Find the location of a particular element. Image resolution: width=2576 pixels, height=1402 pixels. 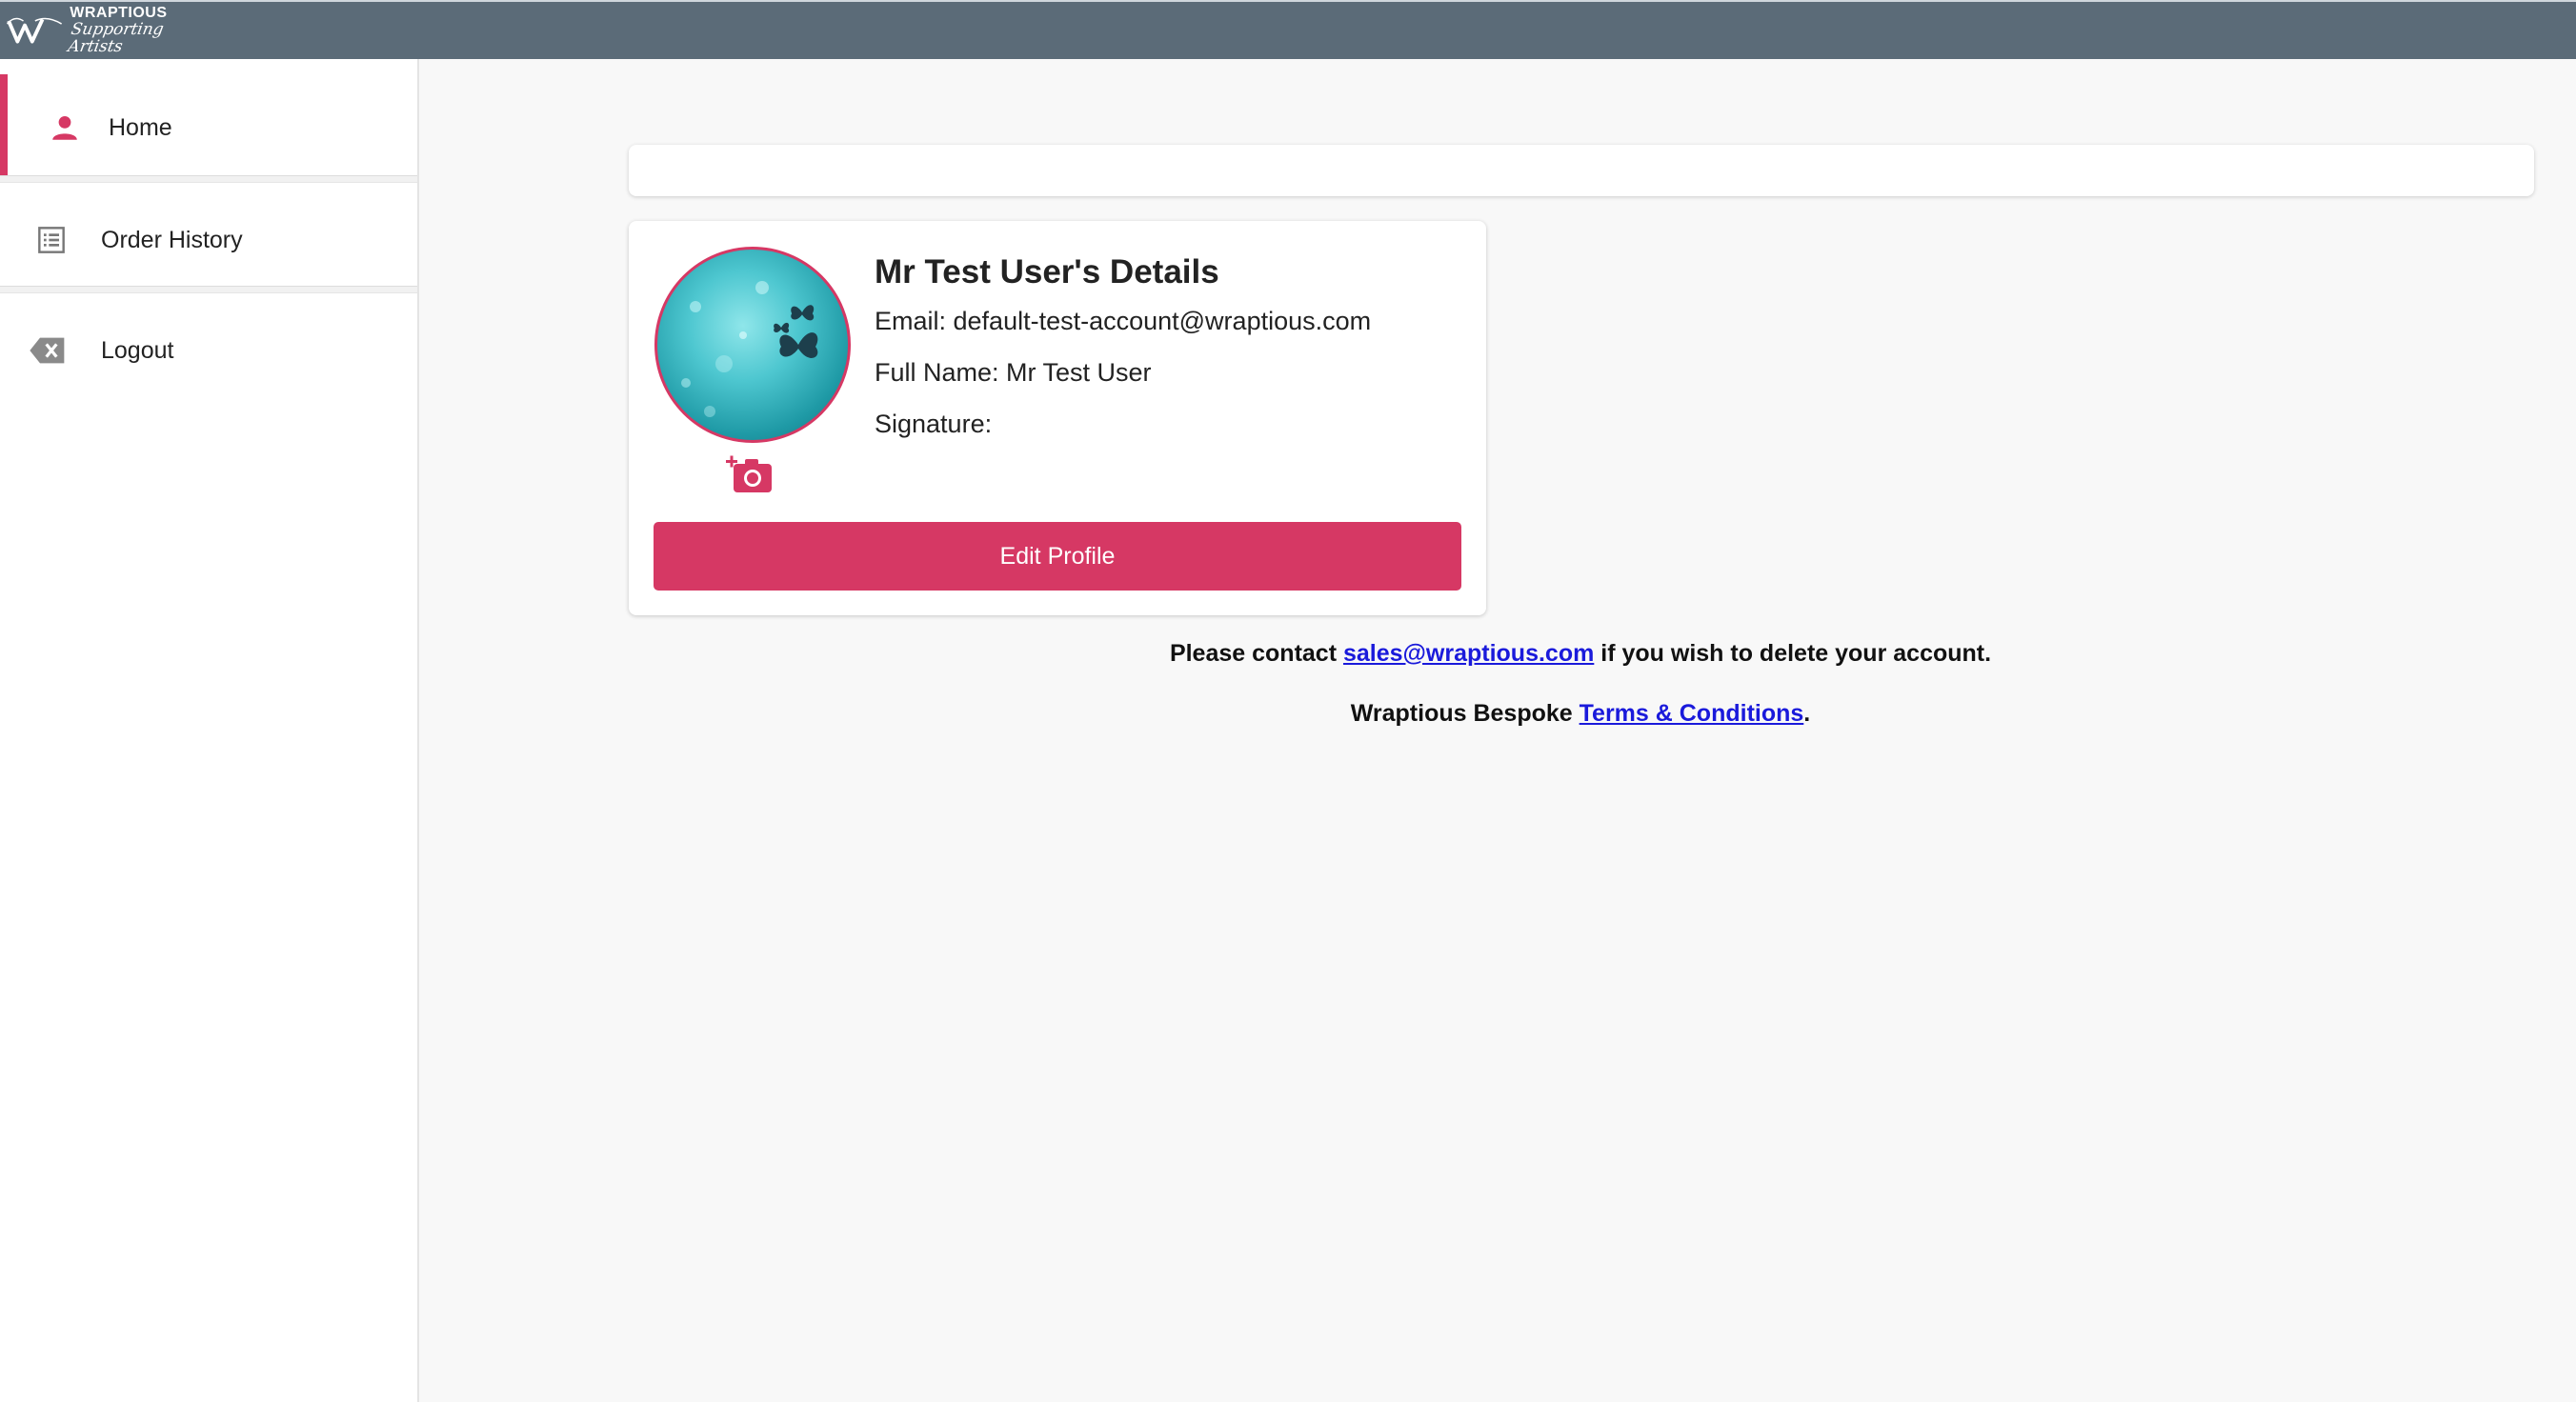

fullname-value: Full Name: Mr Test User is located at coordinates (1014, 372).